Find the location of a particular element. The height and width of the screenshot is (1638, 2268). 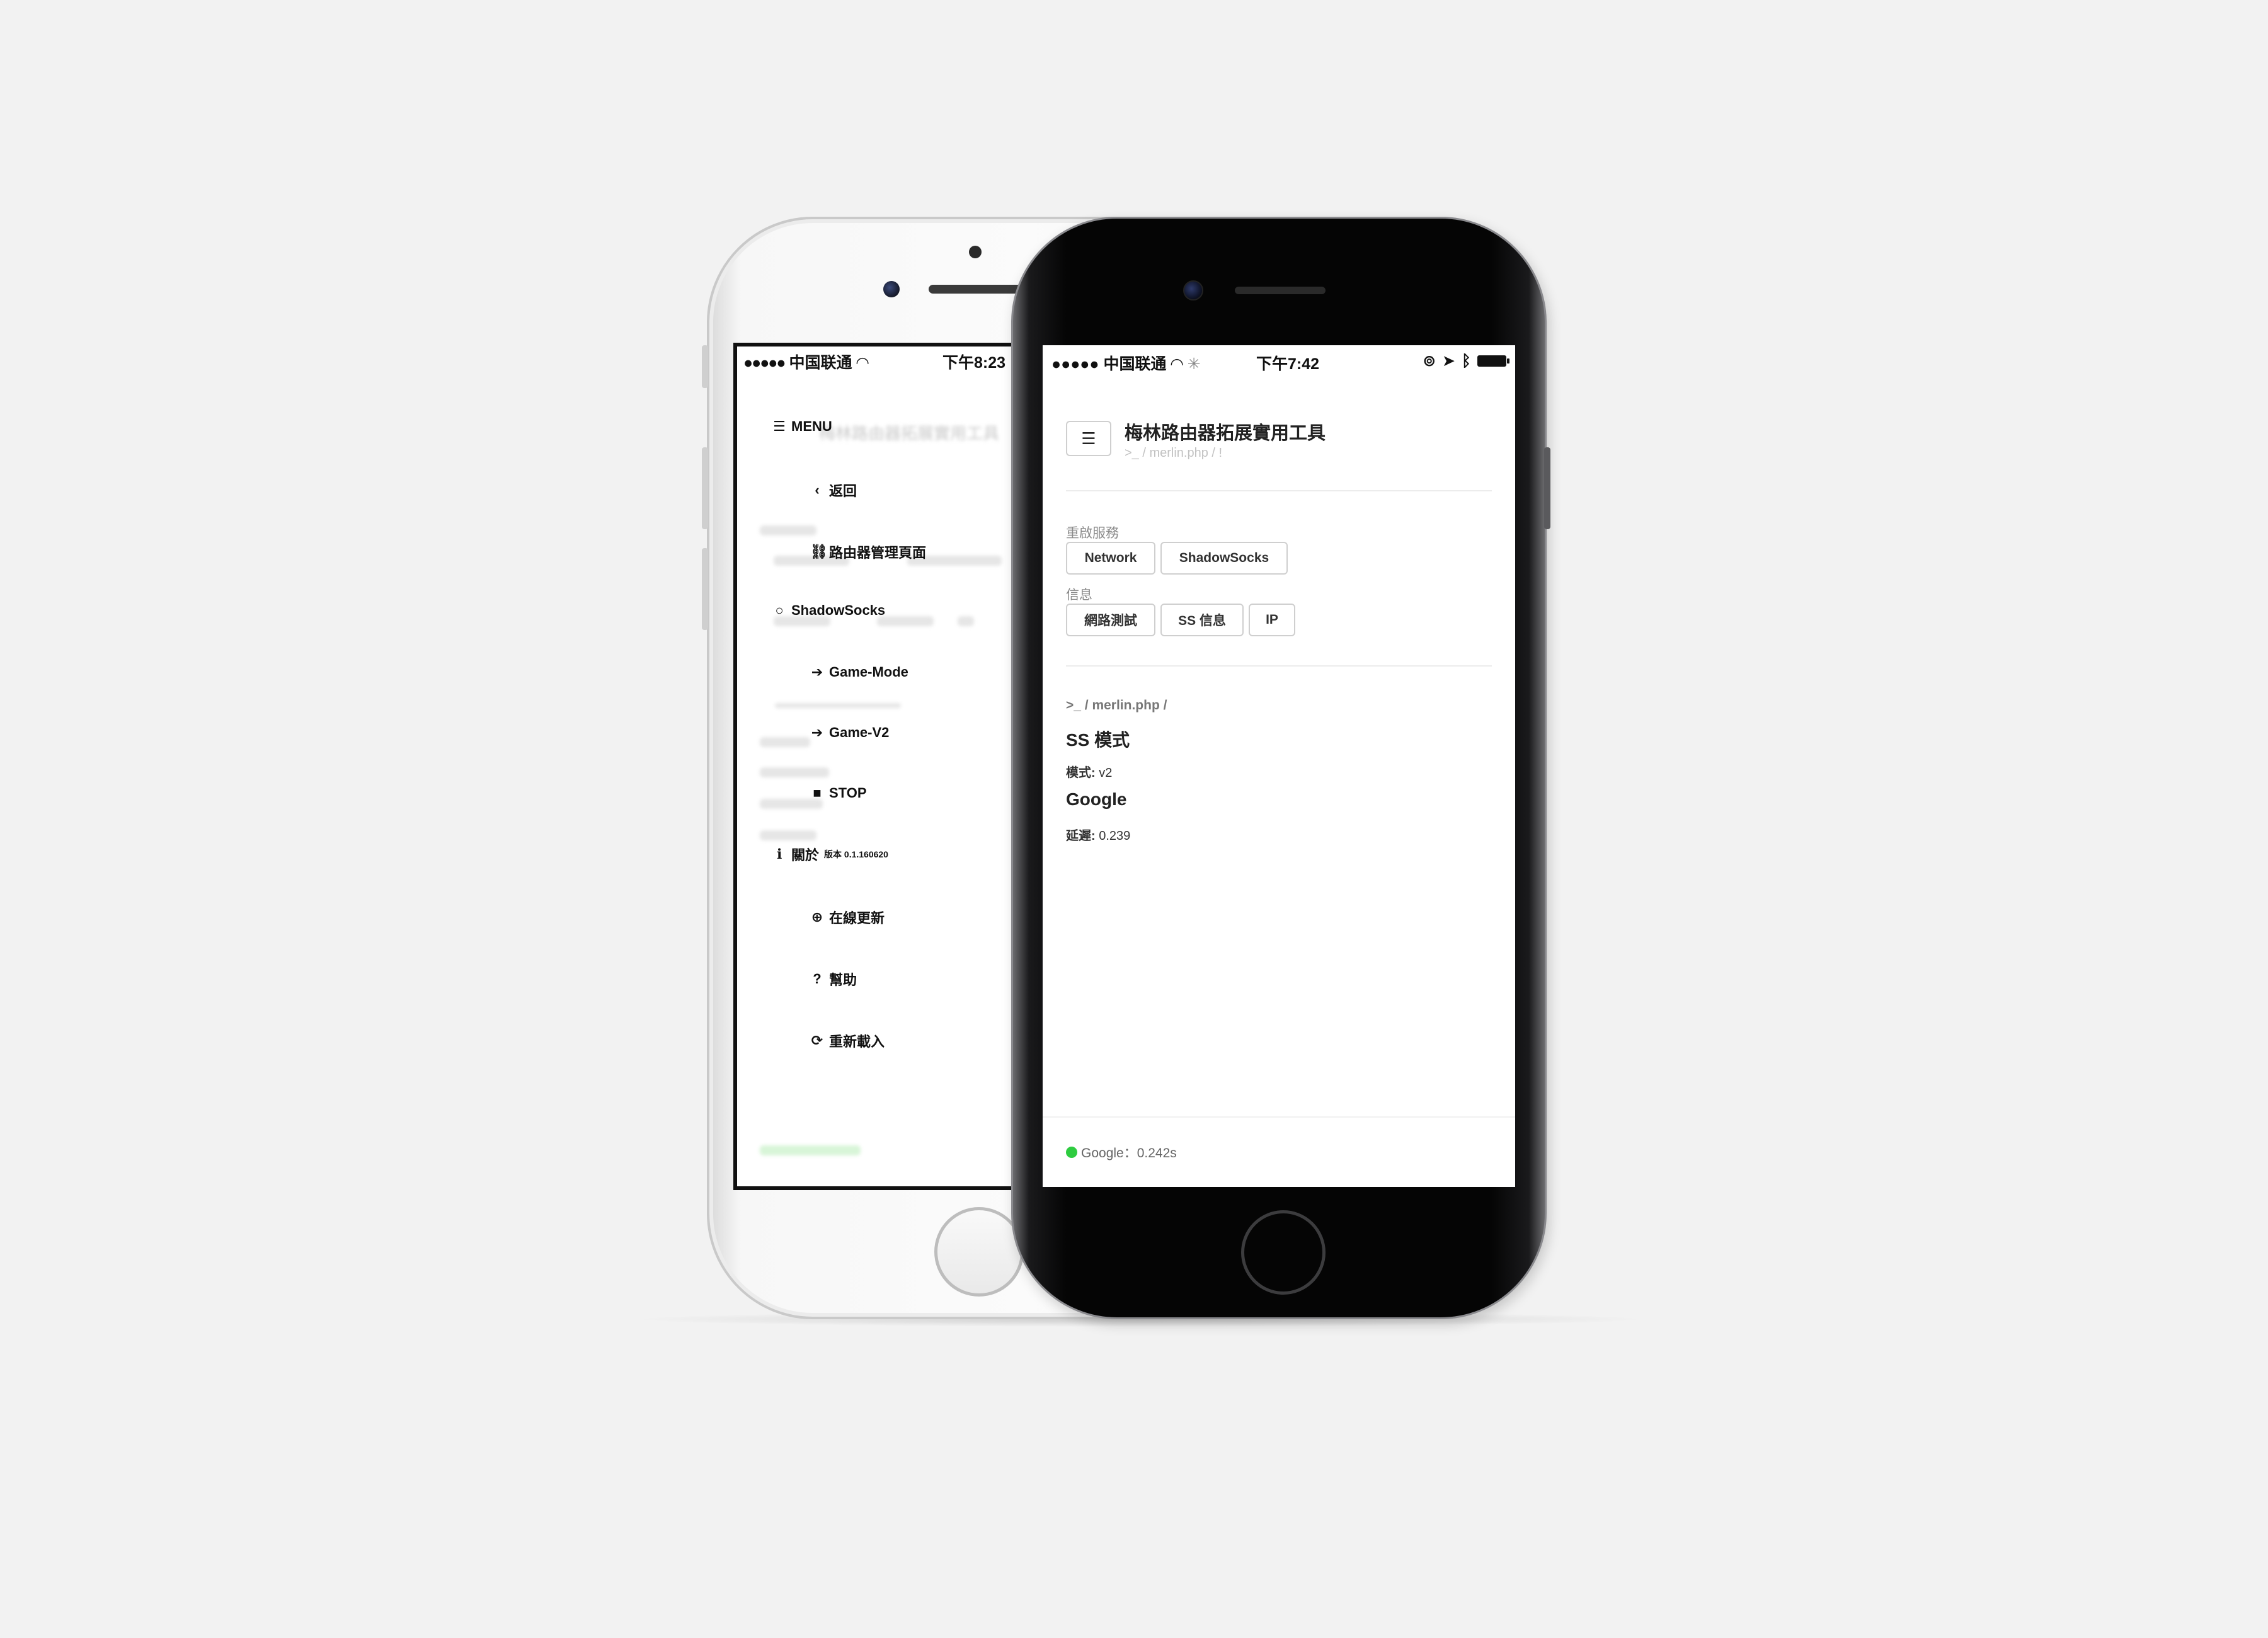

menu-item-help: ? 幫助 is located at coordinates (833, 979).